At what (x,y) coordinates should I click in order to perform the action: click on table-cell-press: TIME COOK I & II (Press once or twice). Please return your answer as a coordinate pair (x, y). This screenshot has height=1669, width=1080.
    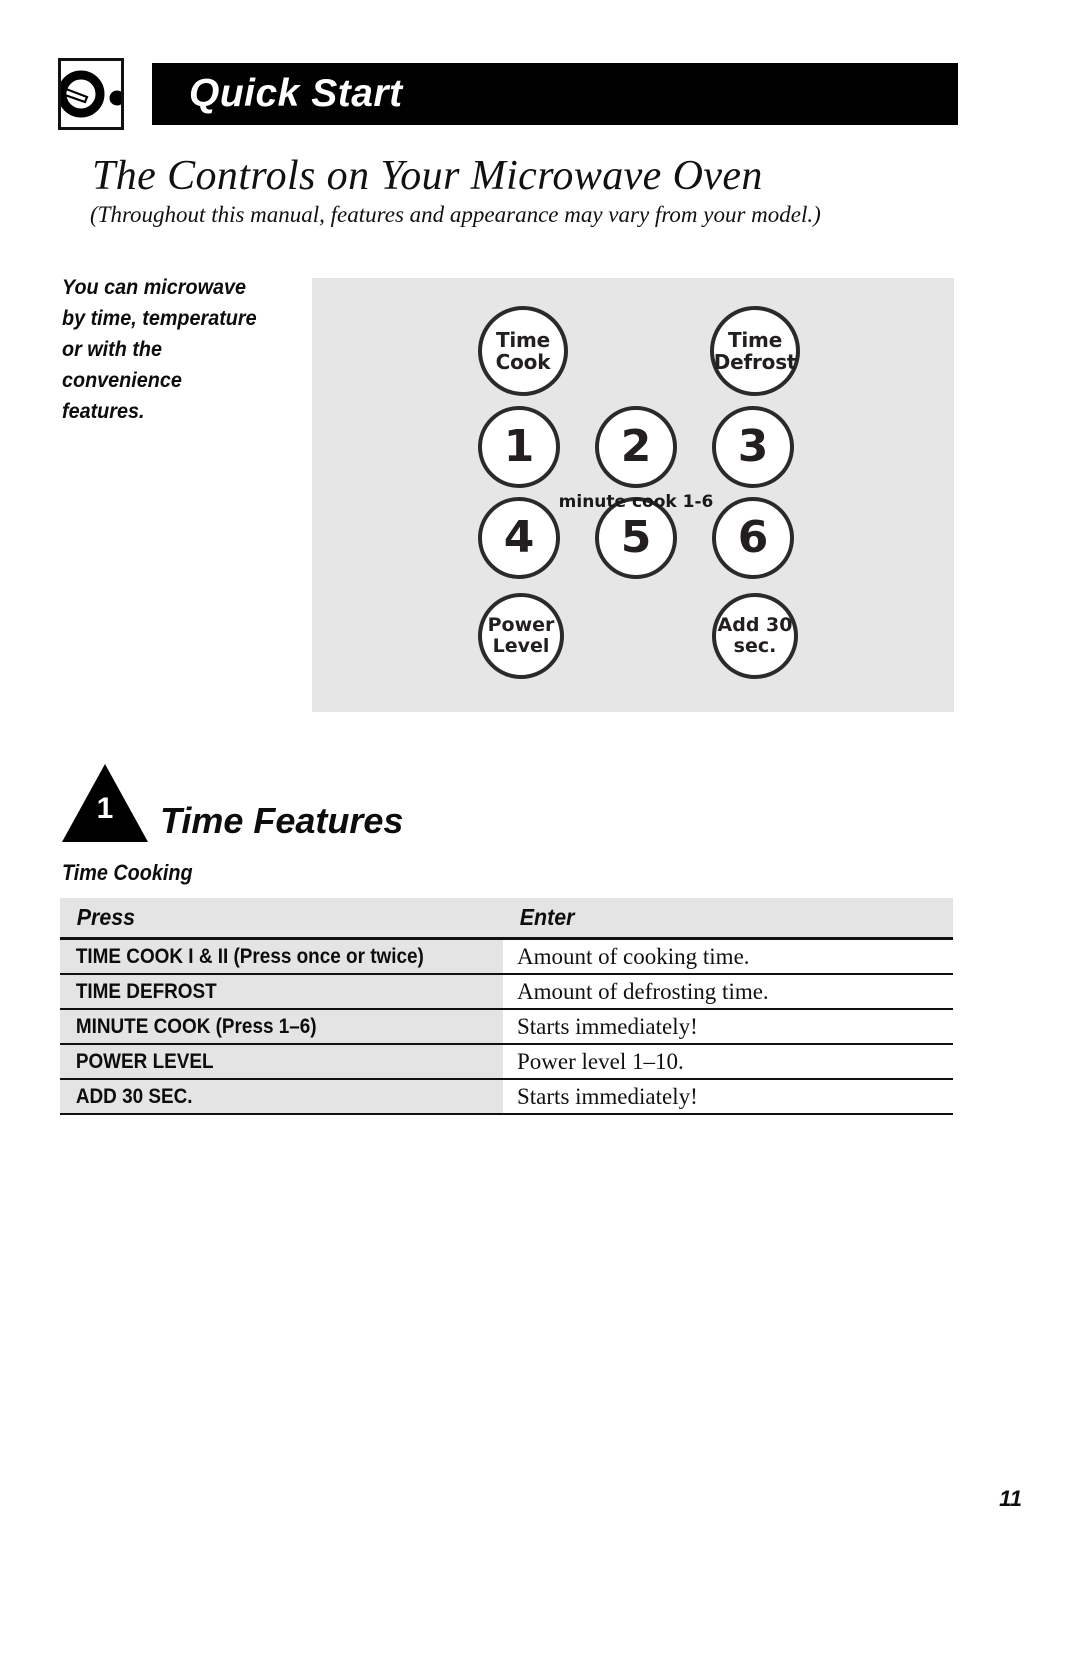
    Looking at the image, I should click on (281, 956).